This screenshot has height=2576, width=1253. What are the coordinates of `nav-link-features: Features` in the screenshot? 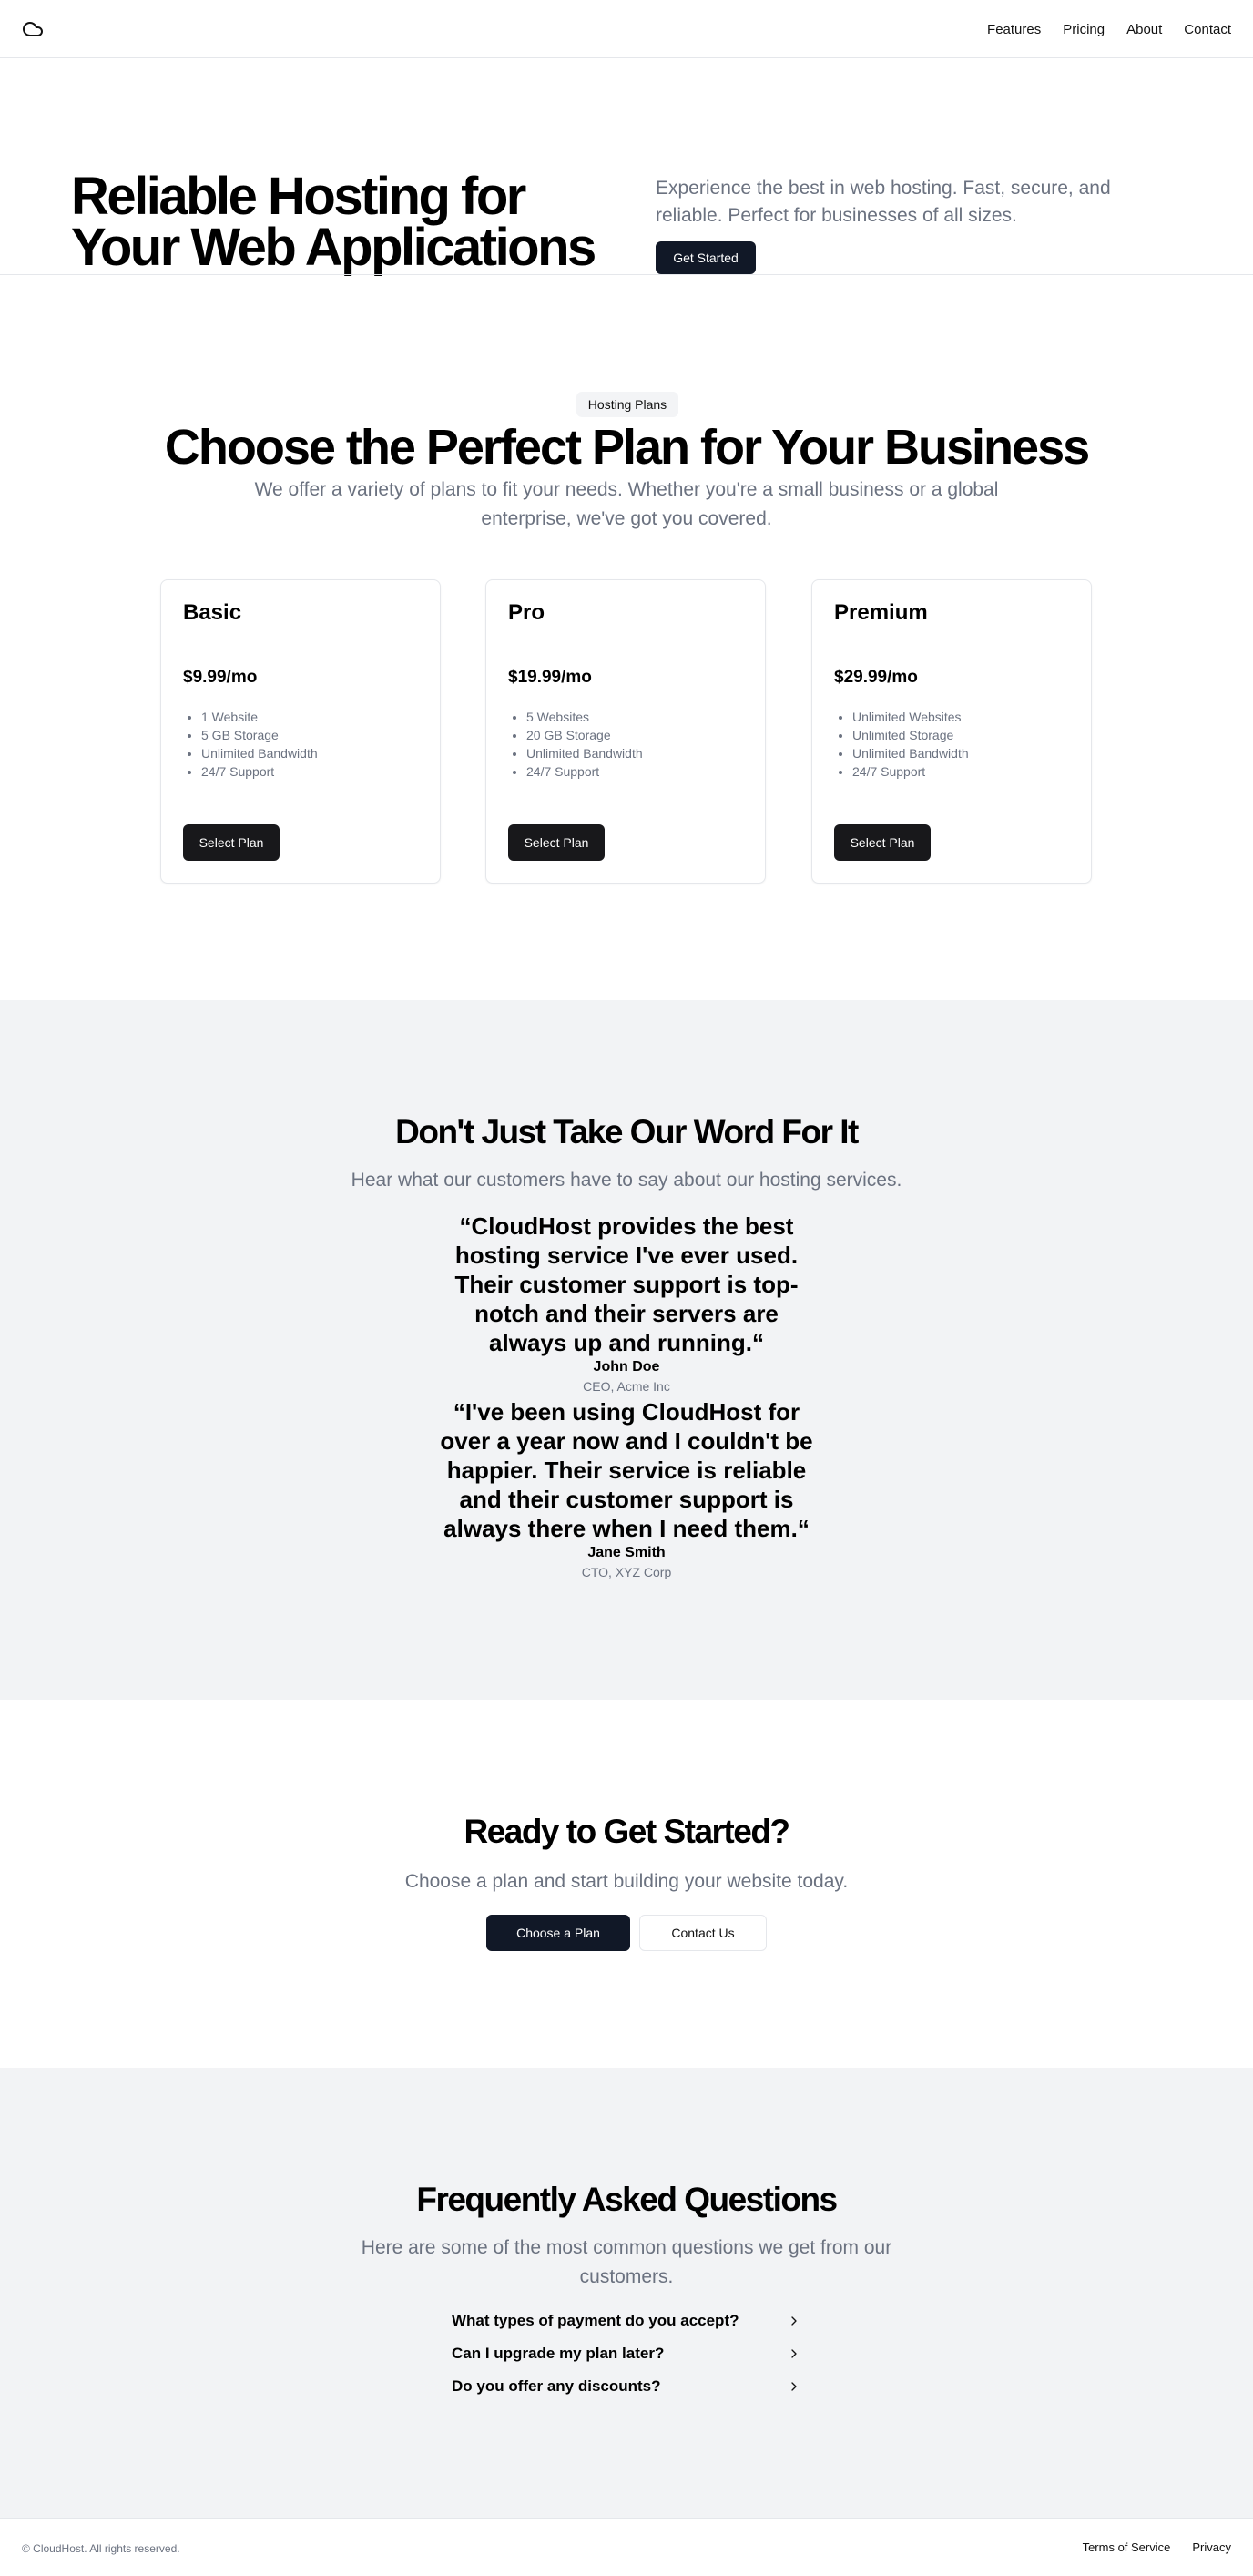 It's located at (1014, 29).